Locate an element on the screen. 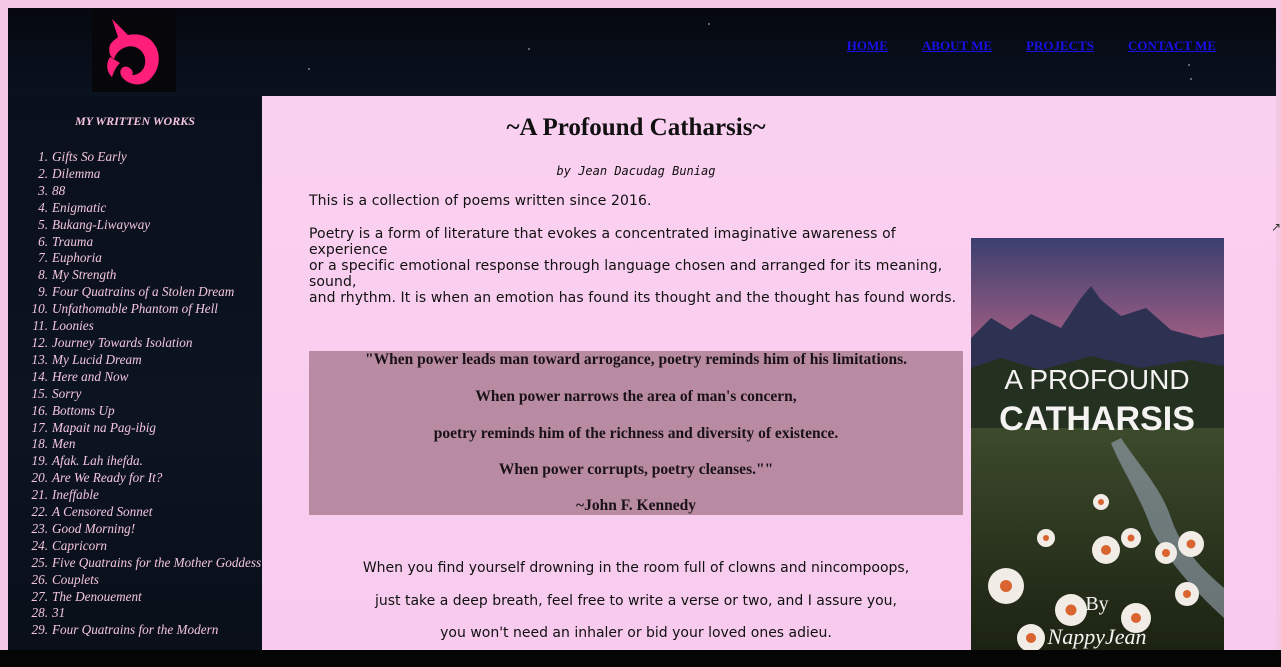 This screenshot has width=1281, height=667. work-list-item: 9. Four Quatrains of a Stolen Dream is located at coordinates (150, 292).